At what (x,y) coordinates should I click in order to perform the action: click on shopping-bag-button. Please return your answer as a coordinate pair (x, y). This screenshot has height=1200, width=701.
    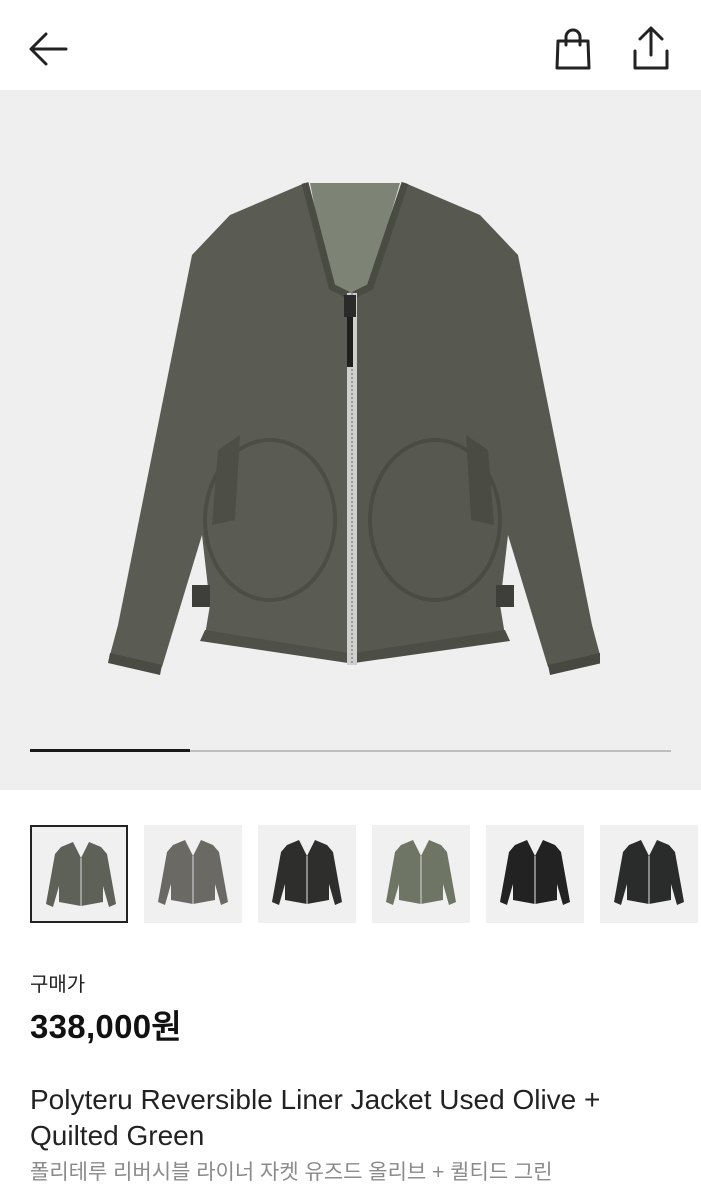
    Looking at the image, I should click on (573, 49).